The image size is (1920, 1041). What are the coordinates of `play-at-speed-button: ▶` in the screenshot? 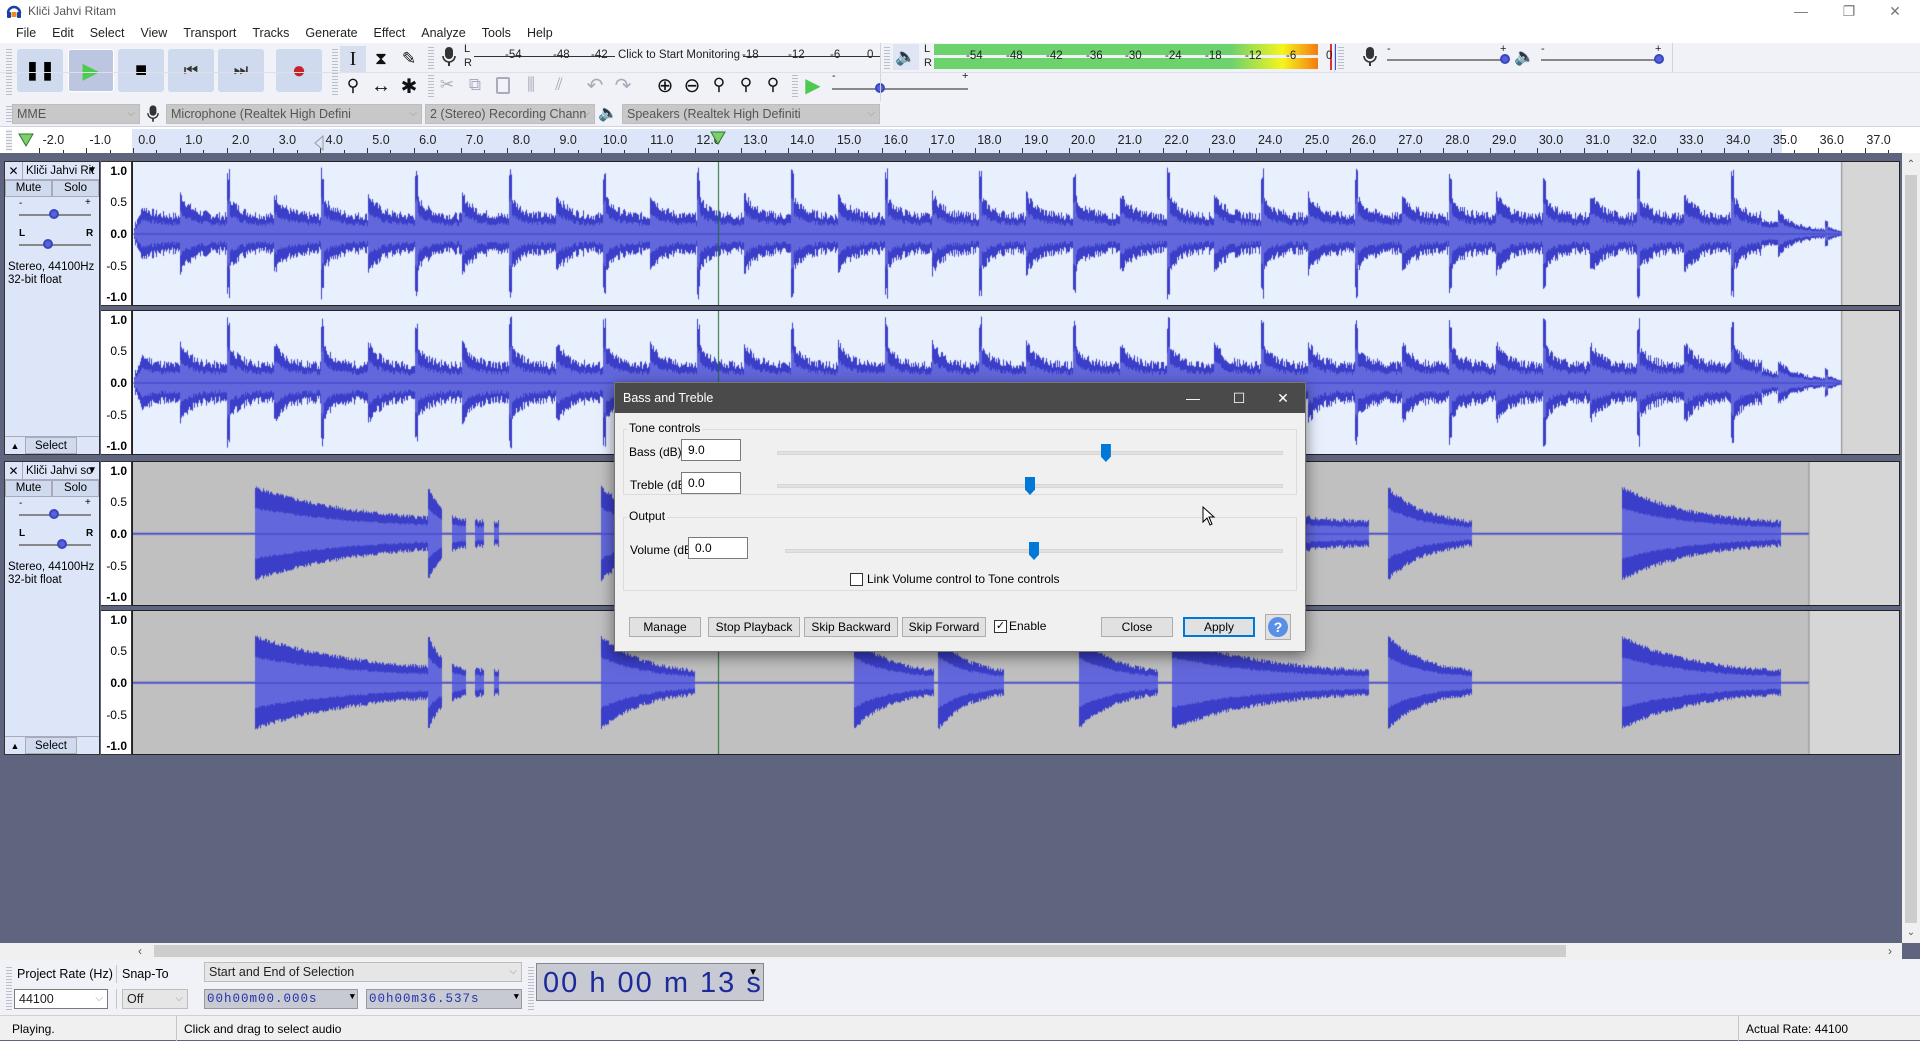 It's located at (813, 85).